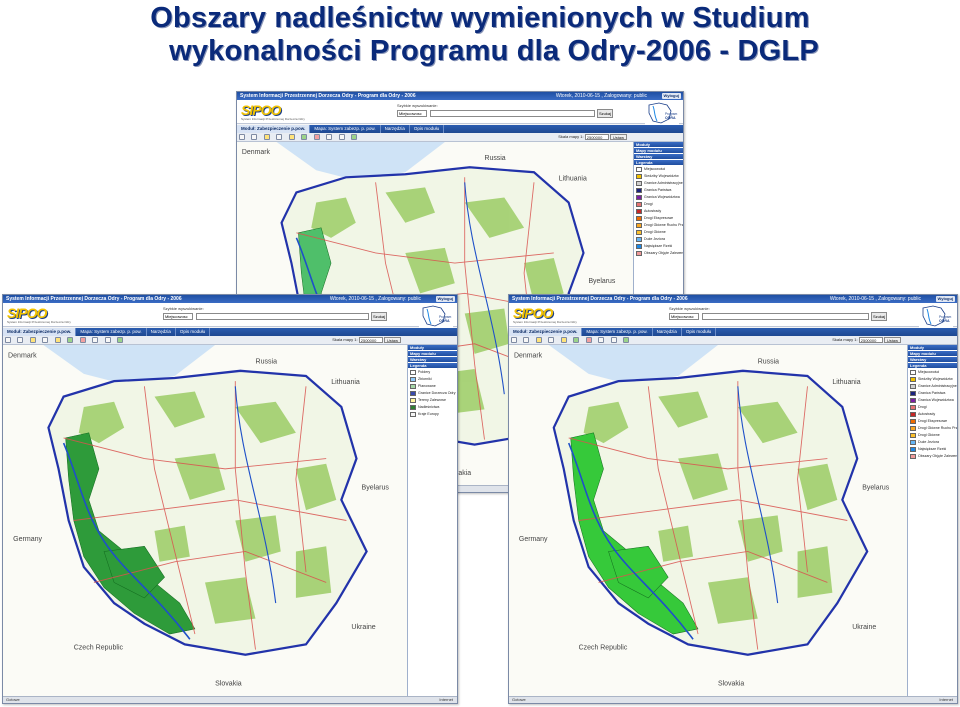 Image resolution: width=960 pixels, height=707 pixels. Describe the element at coordinates (845, 340) in the screenshot. I see `scale-label: Skala mapy 1:` at that location.